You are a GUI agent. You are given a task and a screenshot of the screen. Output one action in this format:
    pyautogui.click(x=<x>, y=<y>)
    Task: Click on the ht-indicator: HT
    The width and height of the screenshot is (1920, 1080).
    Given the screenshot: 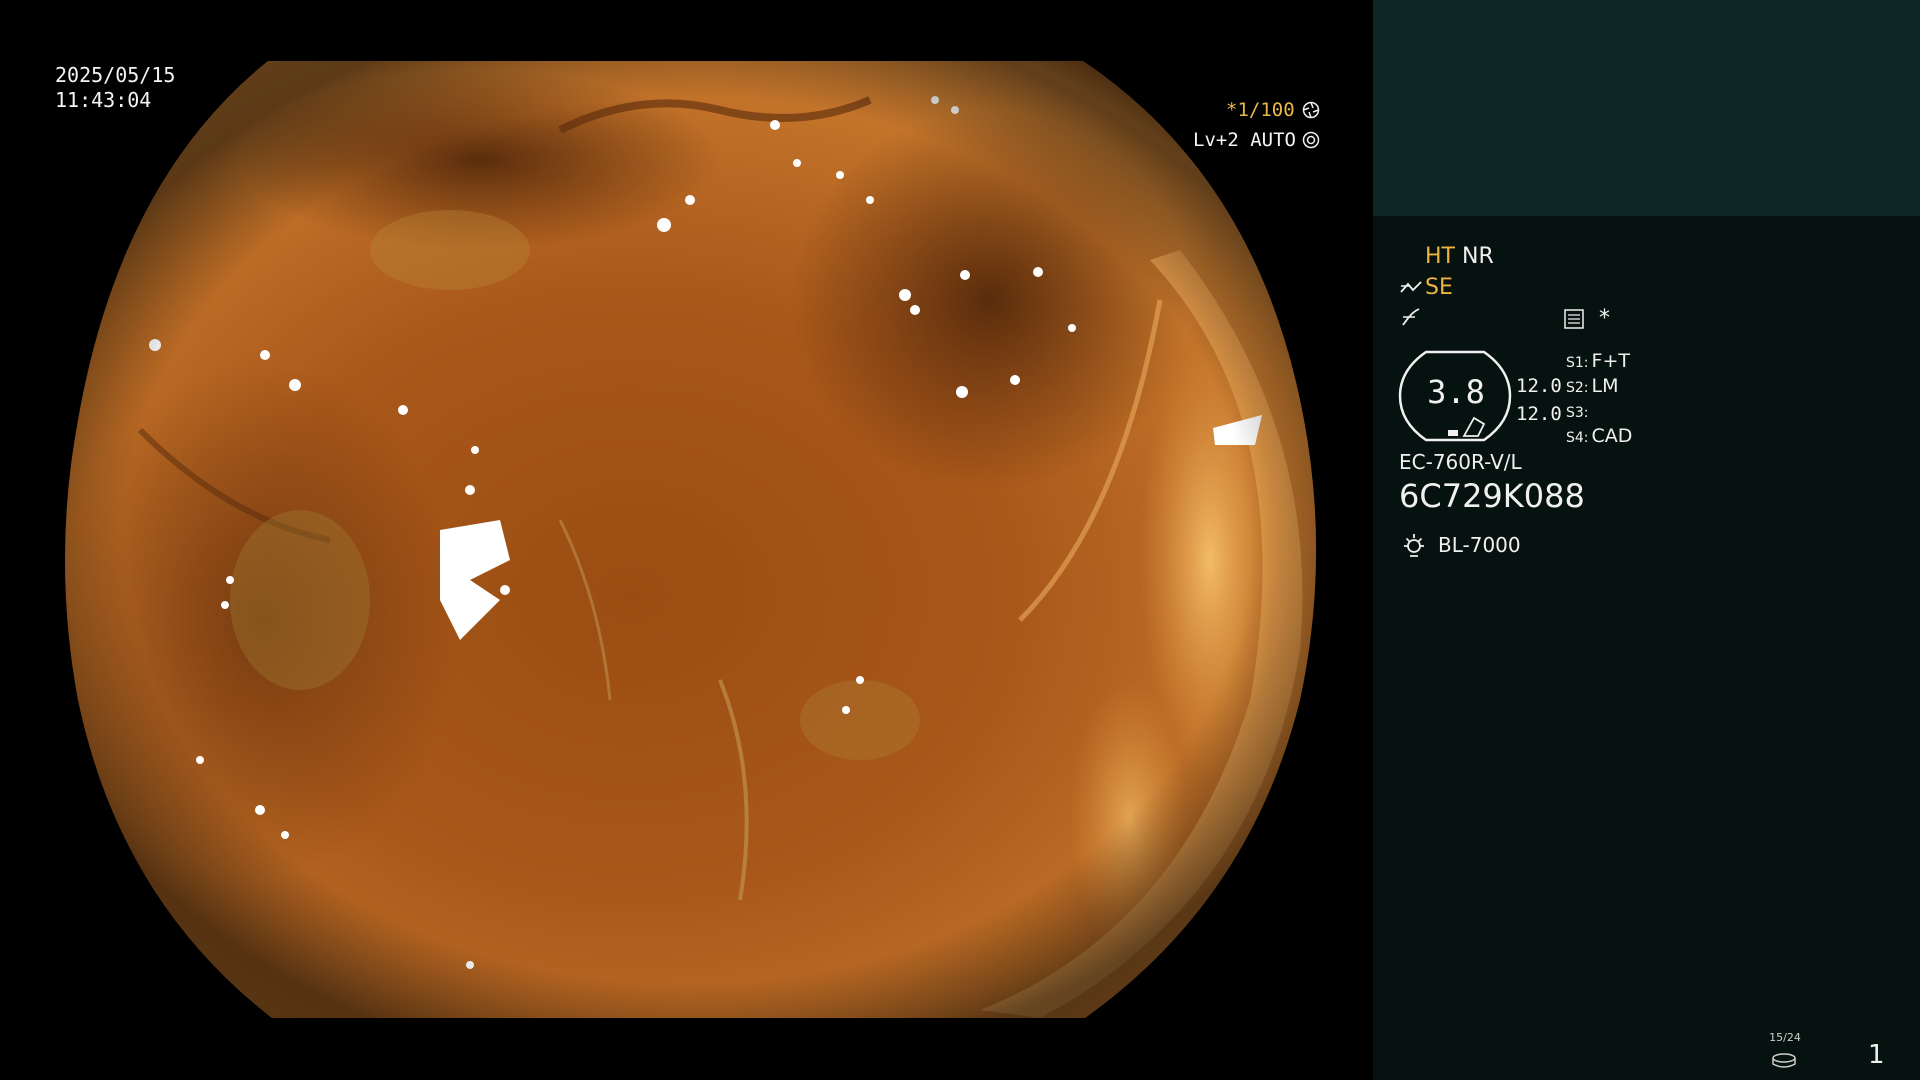 What is the action you would take?
    pyautogui.click(x=1440, y=256)
    